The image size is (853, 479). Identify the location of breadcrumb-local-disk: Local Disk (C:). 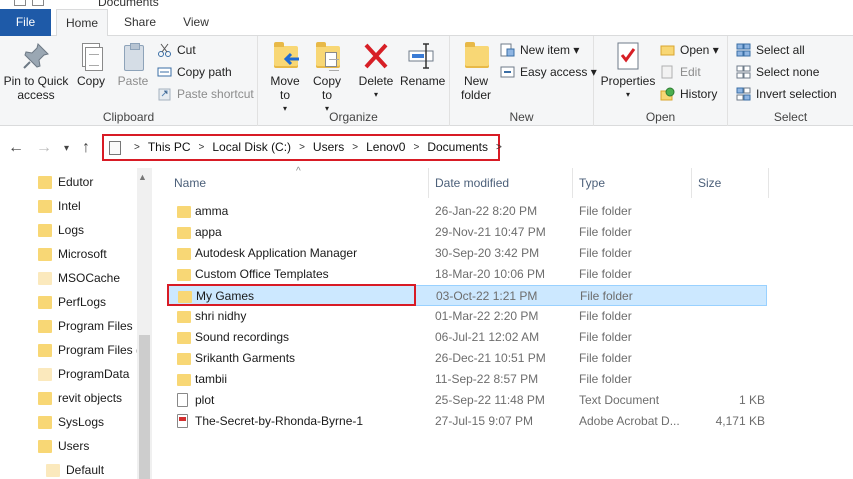
(251, 147).